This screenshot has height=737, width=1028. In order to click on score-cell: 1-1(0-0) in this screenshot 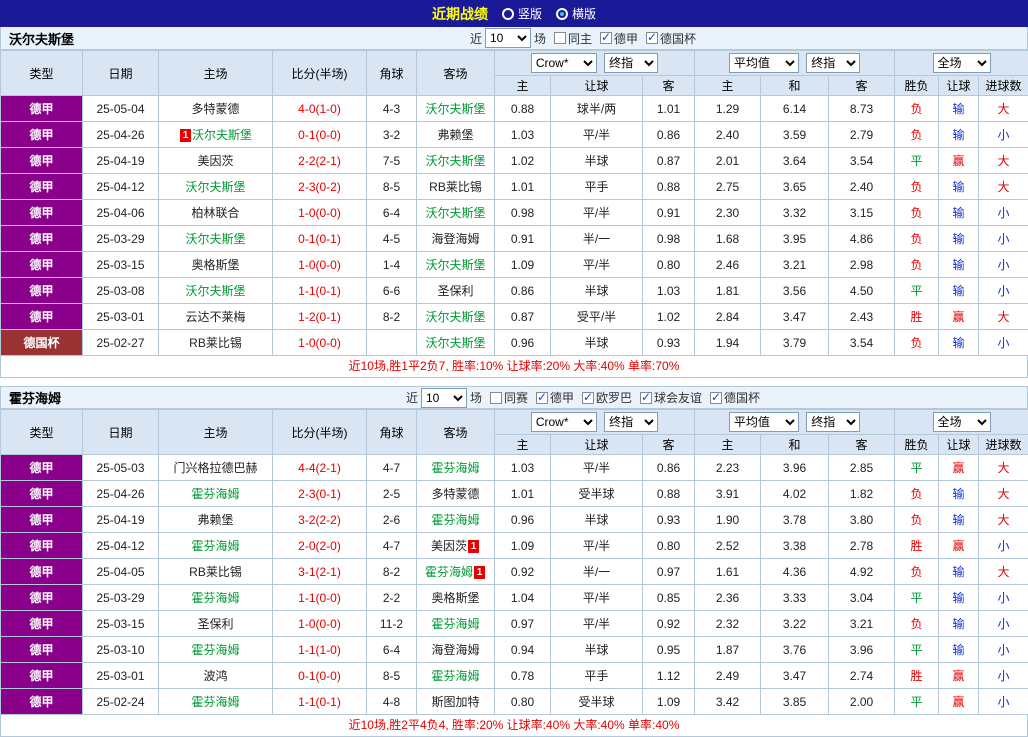, I will do `click(320, 598)`.